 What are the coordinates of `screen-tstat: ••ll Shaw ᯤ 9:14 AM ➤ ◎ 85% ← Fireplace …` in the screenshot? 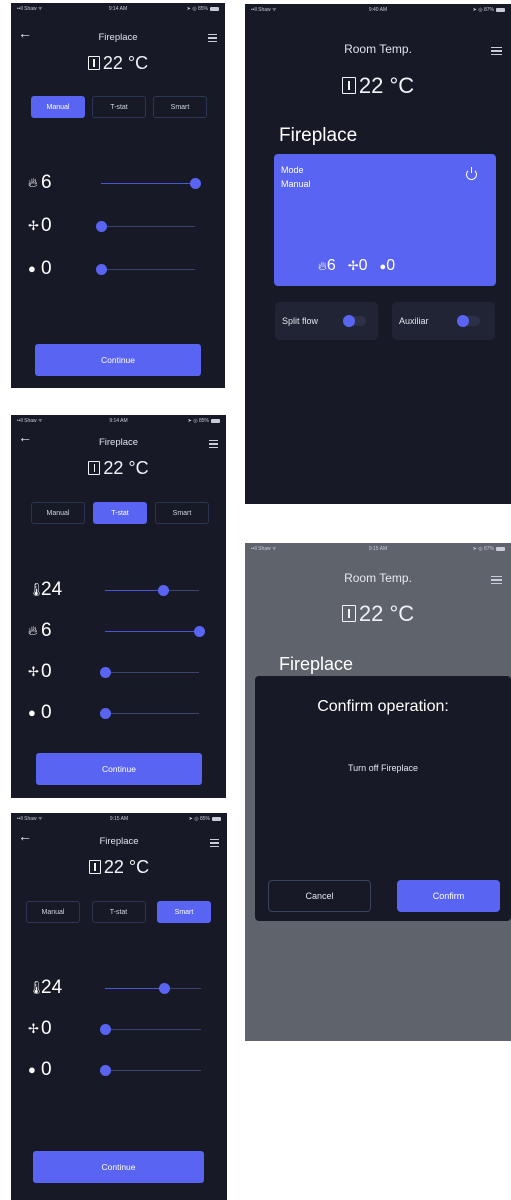 It's located at (118, 606).